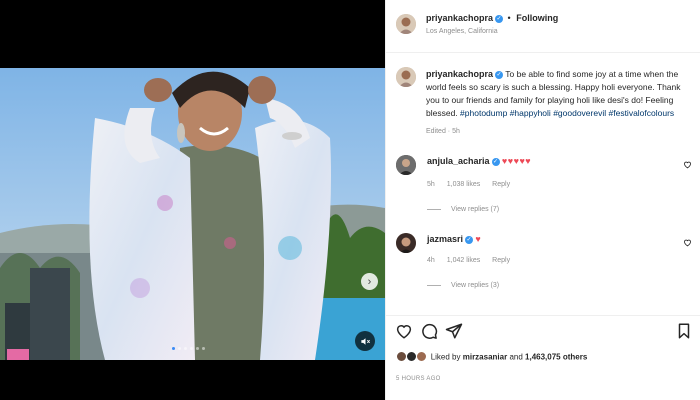 This screenshot has height=400, width=700. I want to click on comment-username: anjula_acharia, so click(458, 161).